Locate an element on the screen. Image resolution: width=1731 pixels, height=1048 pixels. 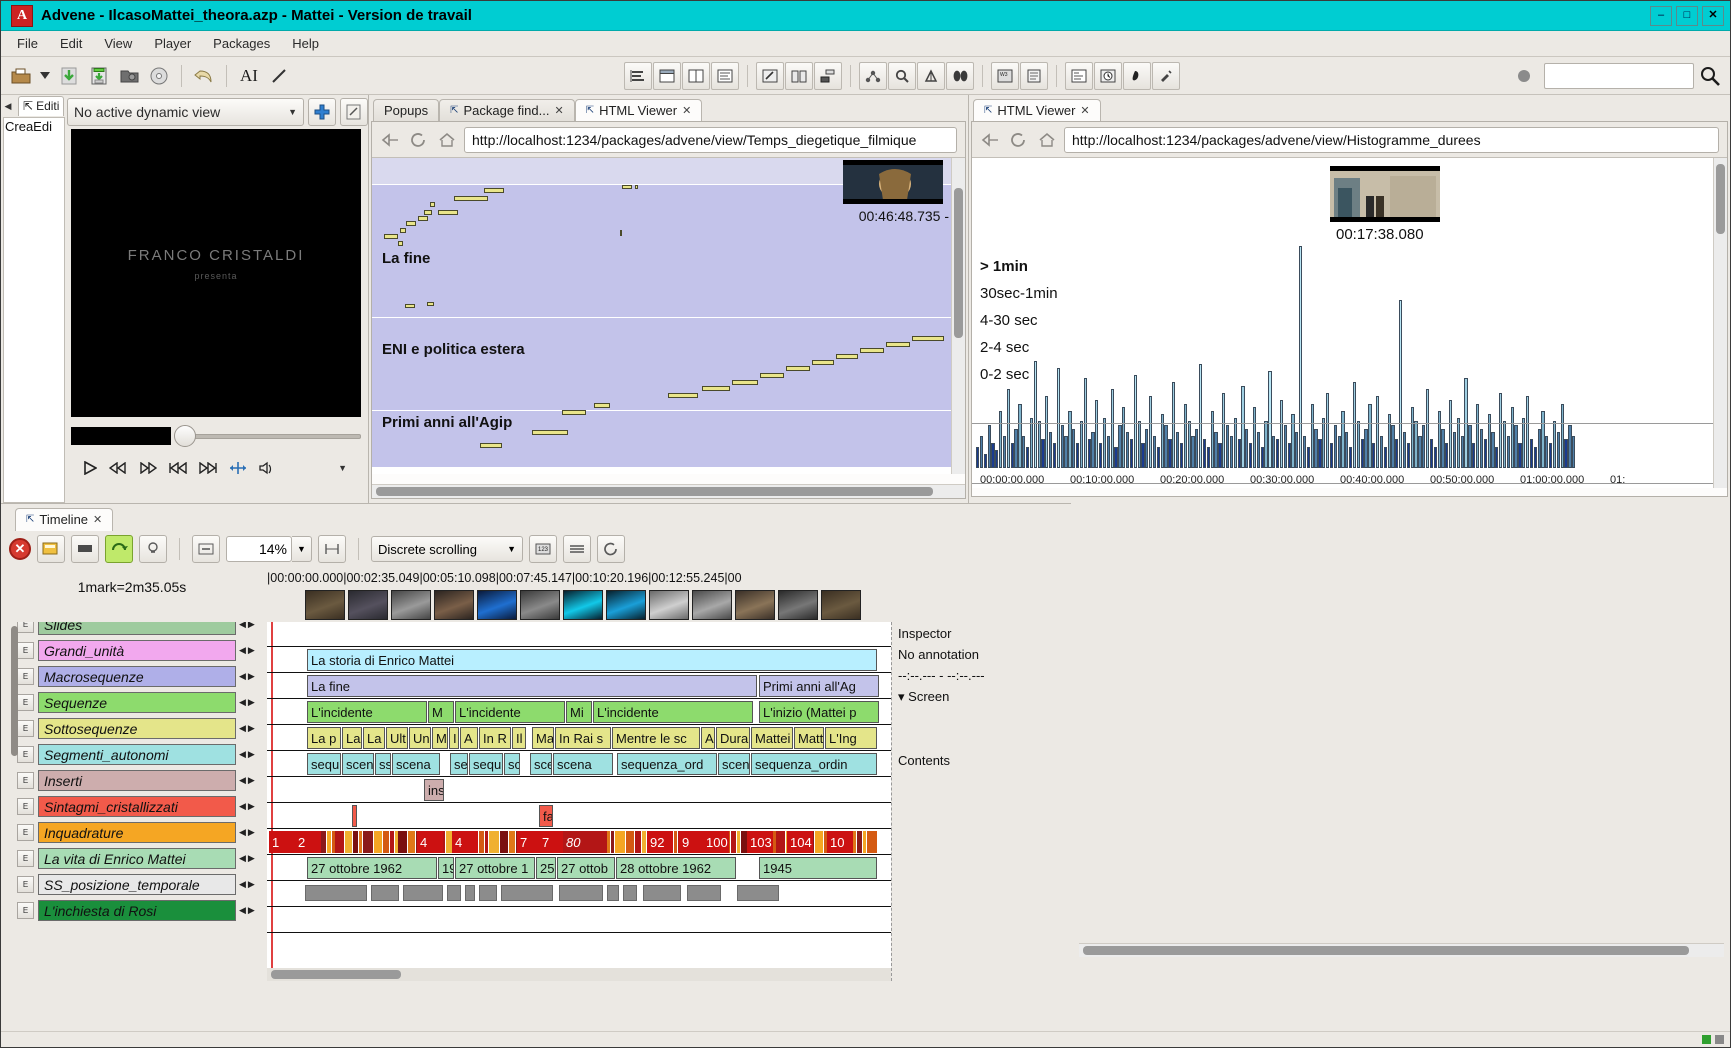
shot-number-label: 4 is located at coordinates (430, 842).